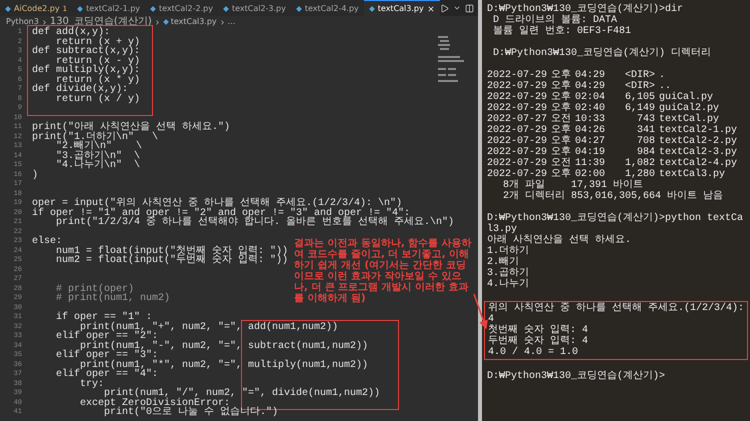  Describe the element at coordinates (242, 393) in the screenshot. I see `code-line: print(num1, "/", num2, "=", divide(num1,num2))` at that location.